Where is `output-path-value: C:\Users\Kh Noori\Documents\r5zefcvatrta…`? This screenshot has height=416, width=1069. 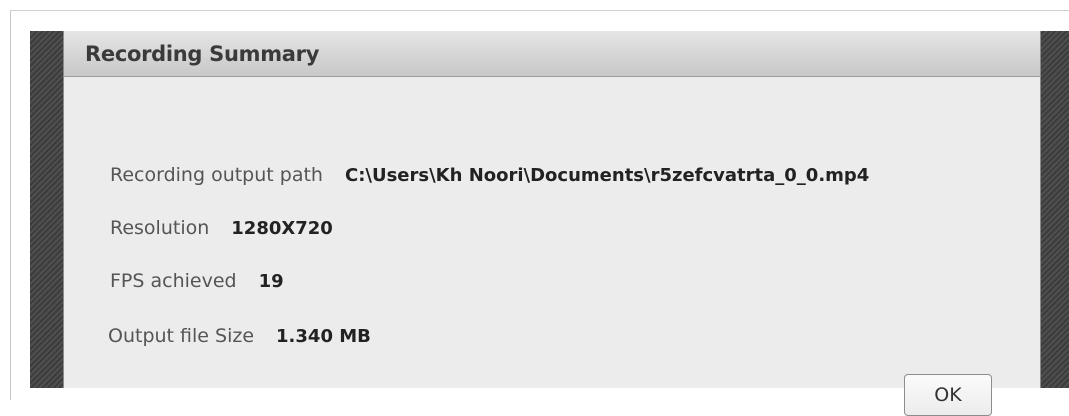
output-path-value: C:\Users\Kh Noori\Documents\r5zefcvatrta… is located at coordinates (607, 175).